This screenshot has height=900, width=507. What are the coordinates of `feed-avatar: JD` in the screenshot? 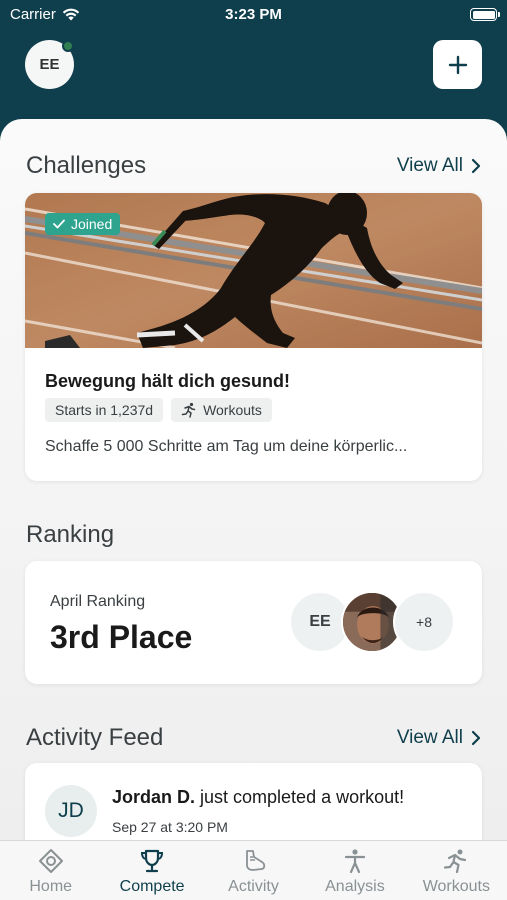 It's located at (71, 811).